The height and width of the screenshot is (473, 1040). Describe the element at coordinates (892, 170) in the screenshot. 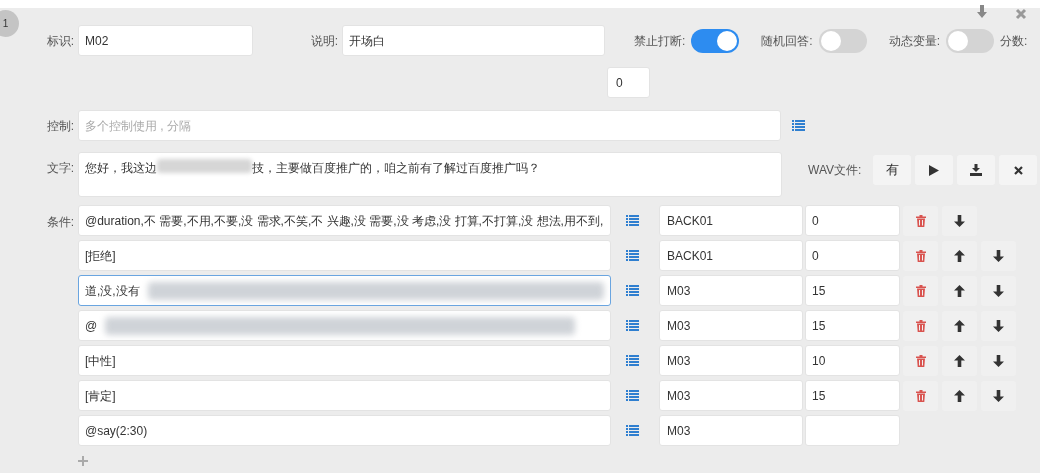

I see `status-button: 有` at that location.